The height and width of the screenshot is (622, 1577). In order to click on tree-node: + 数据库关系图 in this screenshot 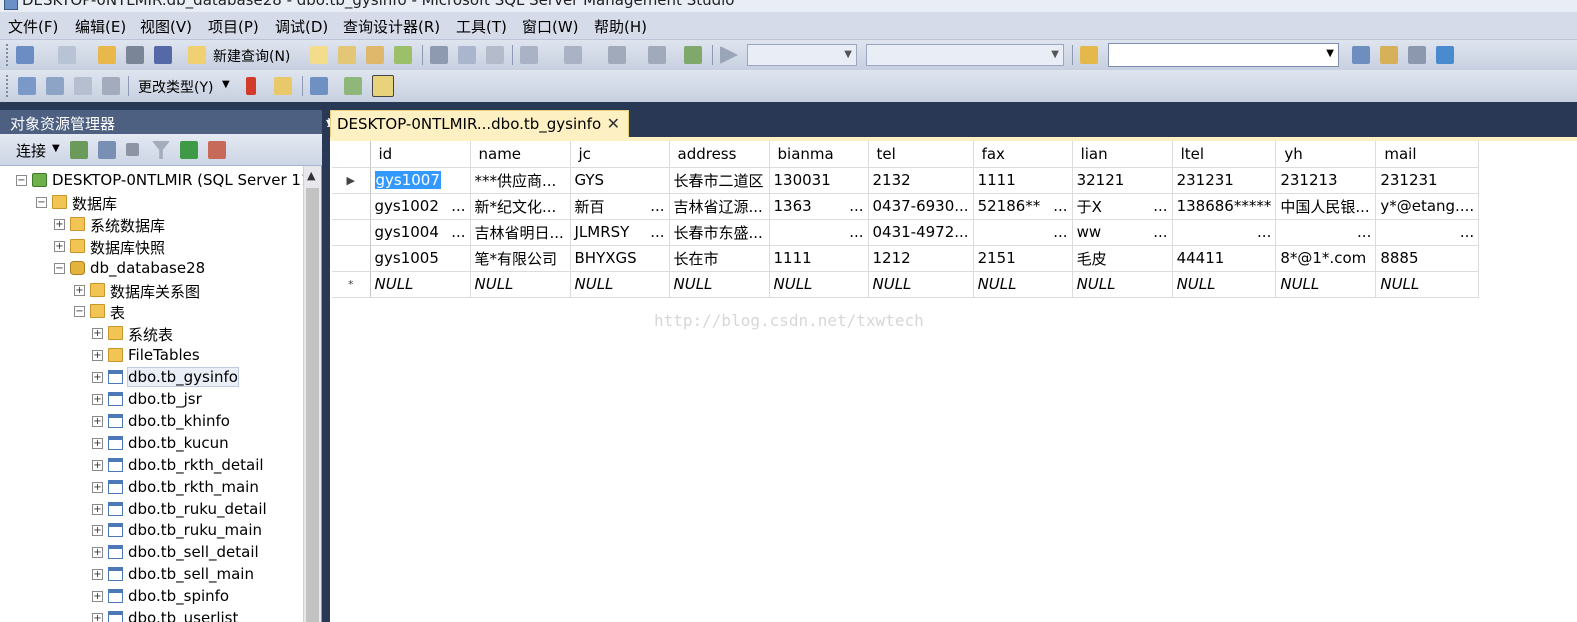, I will do `click(152, 291)`.